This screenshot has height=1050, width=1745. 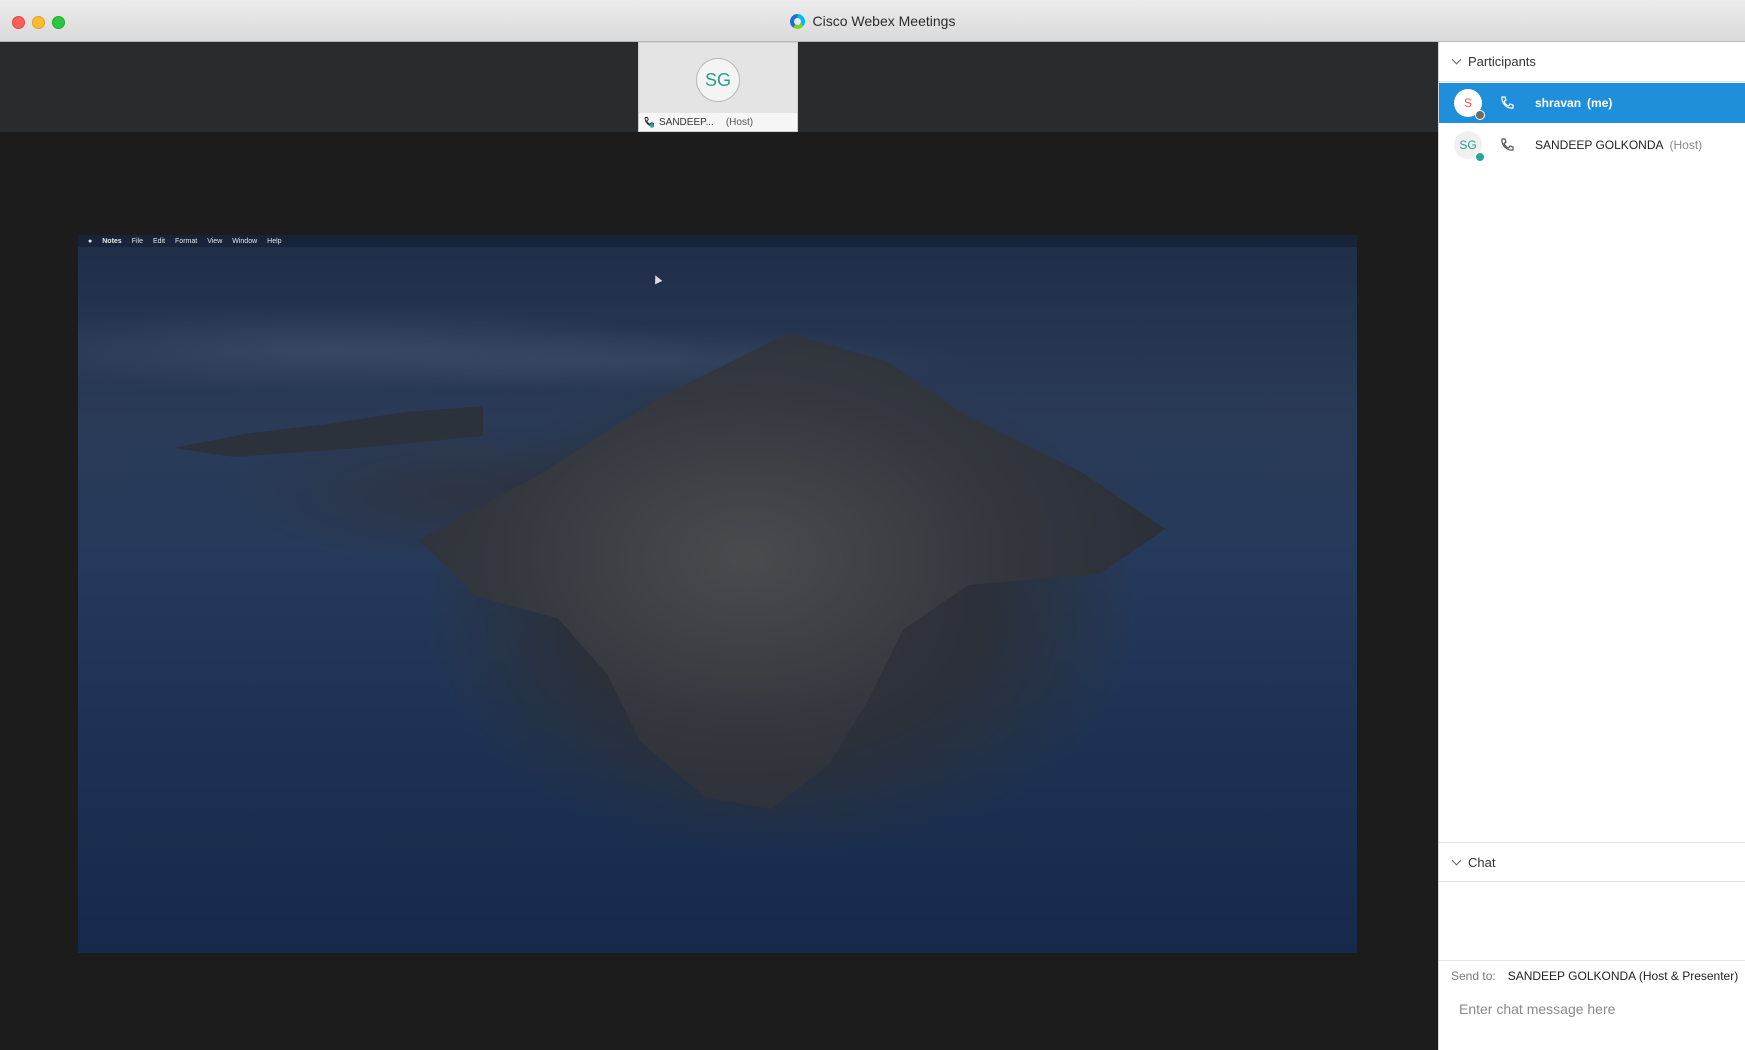 I want to click on chat-message-input, so click(x=1594, y=1009).